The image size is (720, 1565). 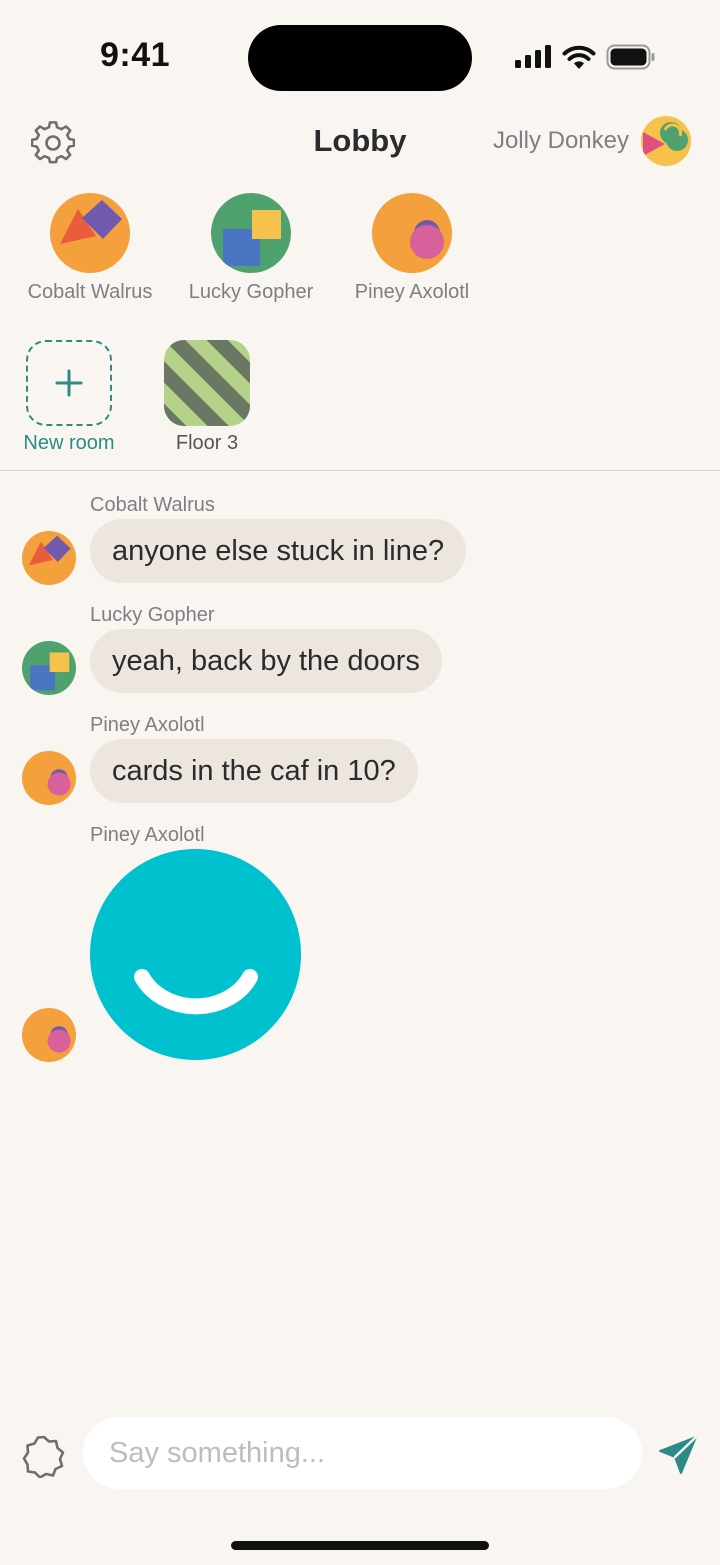 I want to click on room-name: New room, so click(x=69, y=443).